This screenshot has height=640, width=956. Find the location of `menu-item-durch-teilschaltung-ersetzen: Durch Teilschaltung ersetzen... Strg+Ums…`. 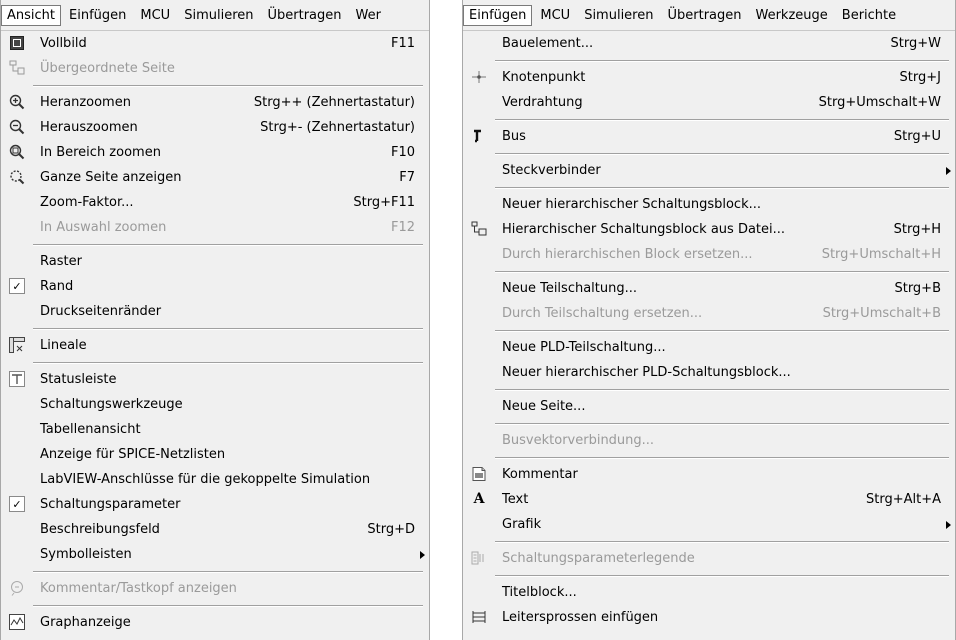

menu-item-durch-teilschaltung-ersetzen: Durch Teilschaltung ersetzen... Strg+Ums… is located at coordinates (709, 313).